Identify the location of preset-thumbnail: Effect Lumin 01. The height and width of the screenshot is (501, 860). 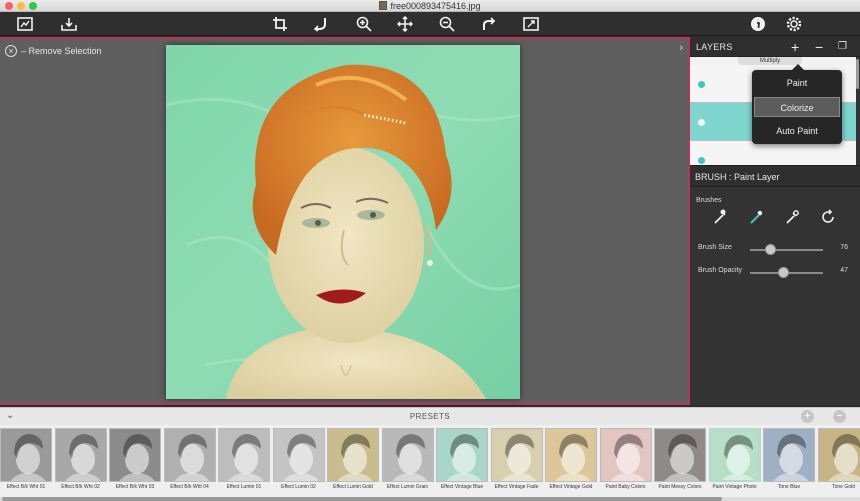
(244, 464).